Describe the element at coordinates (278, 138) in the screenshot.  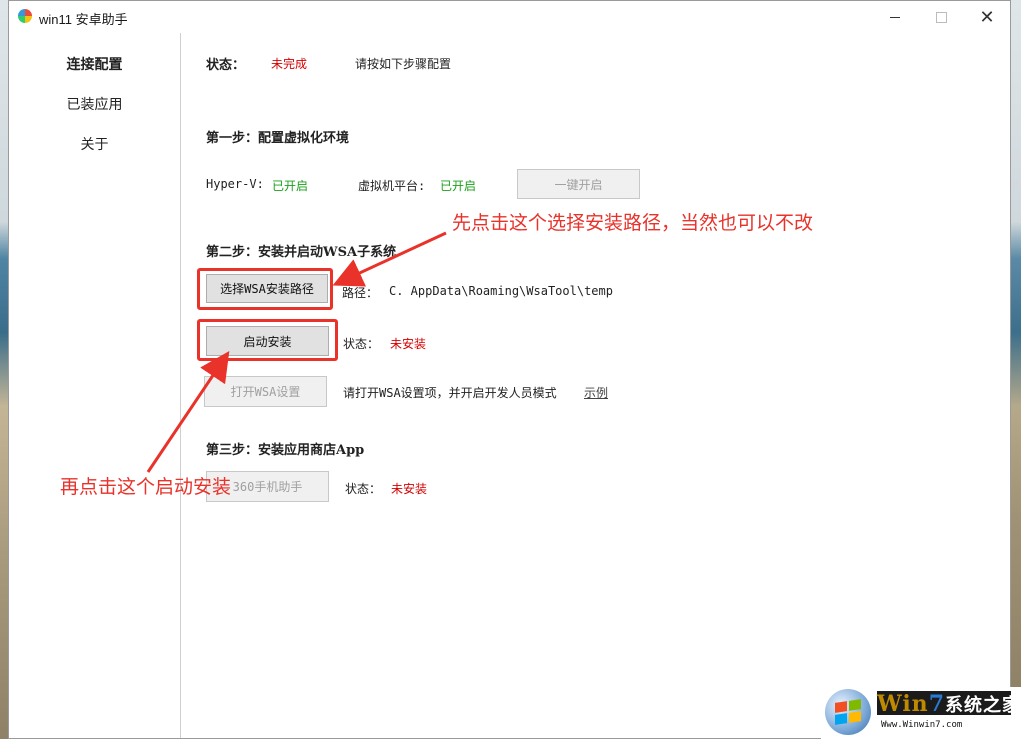
I see `step1-heading: 第一步：配置虚拟化环境` at that location.